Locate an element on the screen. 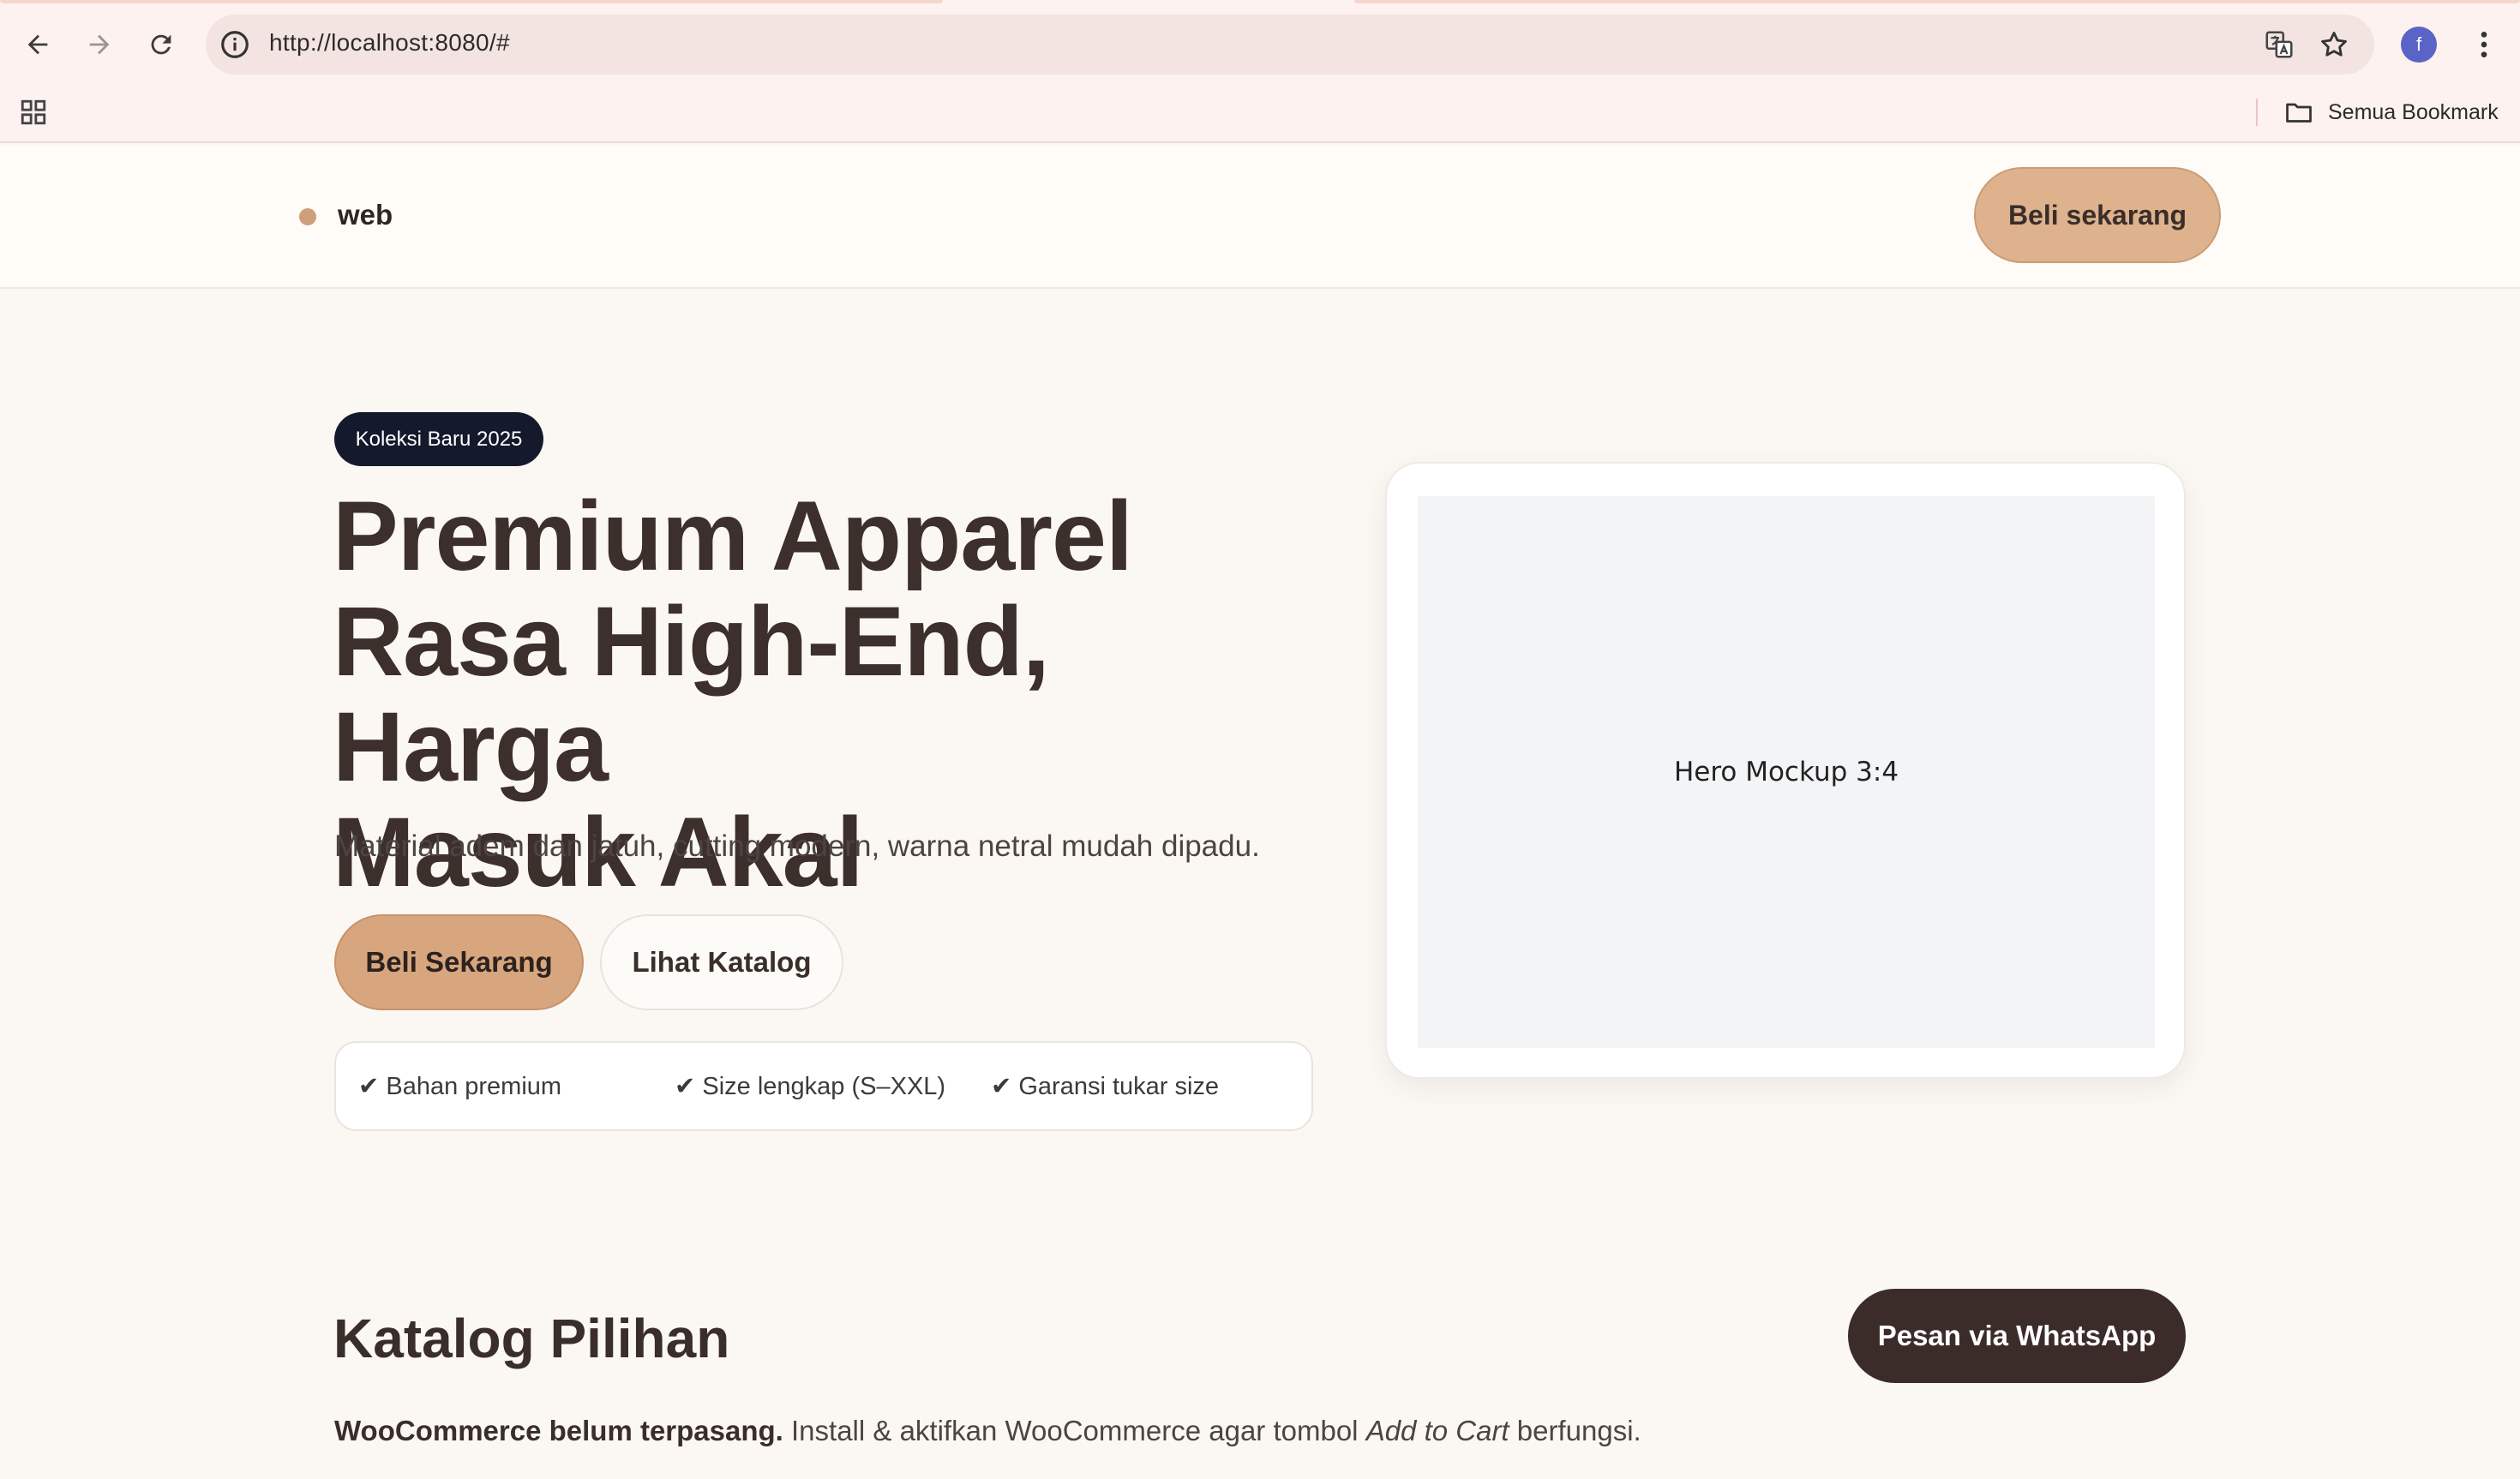 This screenshot has width=2520, height=1479. hero-title-line: Premium Apparel is located at coordinates (733, 536).